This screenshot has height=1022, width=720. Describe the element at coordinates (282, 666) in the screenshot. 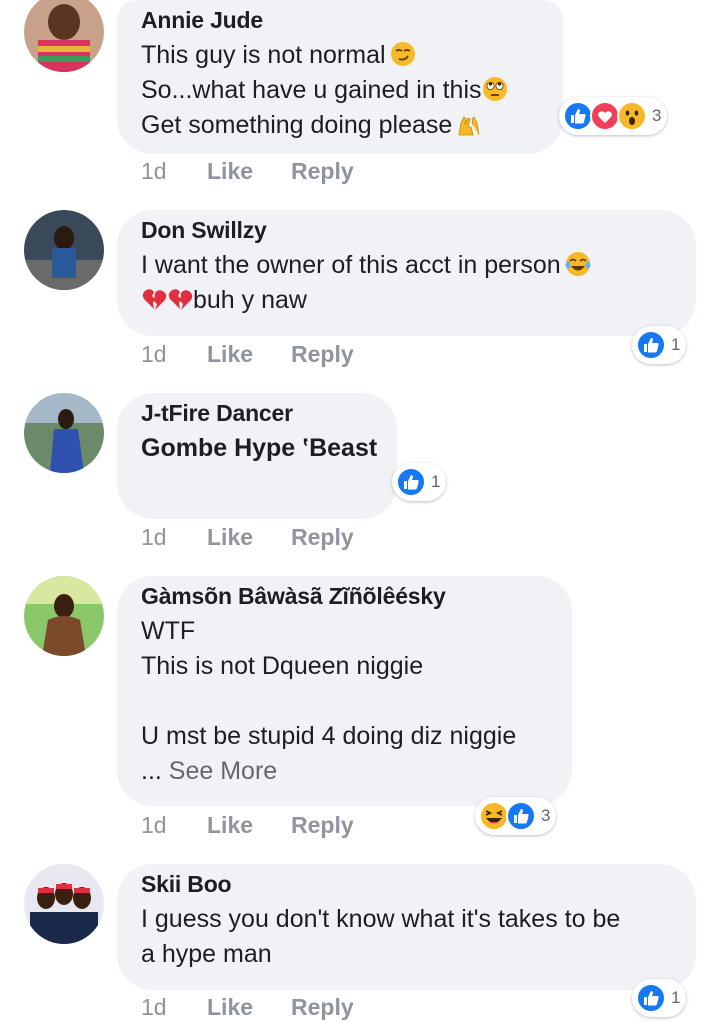

I see `comment-text-line: This is not Dqueen niggie` at that location.